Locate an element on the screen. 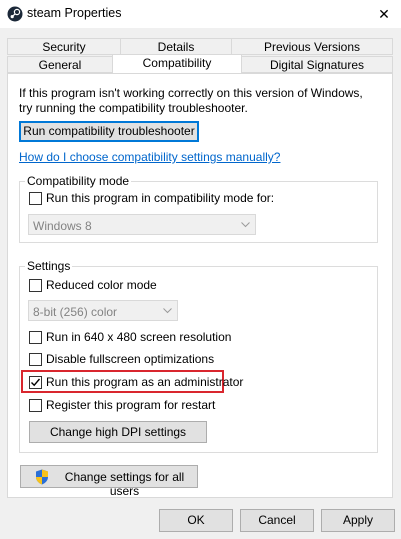 The image size is (401, 539). checkmark-icon is located at coordinates (36, 382).